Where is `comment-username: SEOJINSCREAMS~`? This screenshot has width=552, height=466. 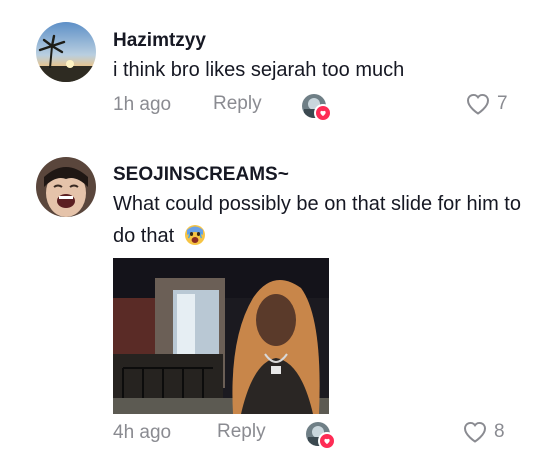
comment-username: SEOJINSCREAMS~ is located at coordinates (201, 175).